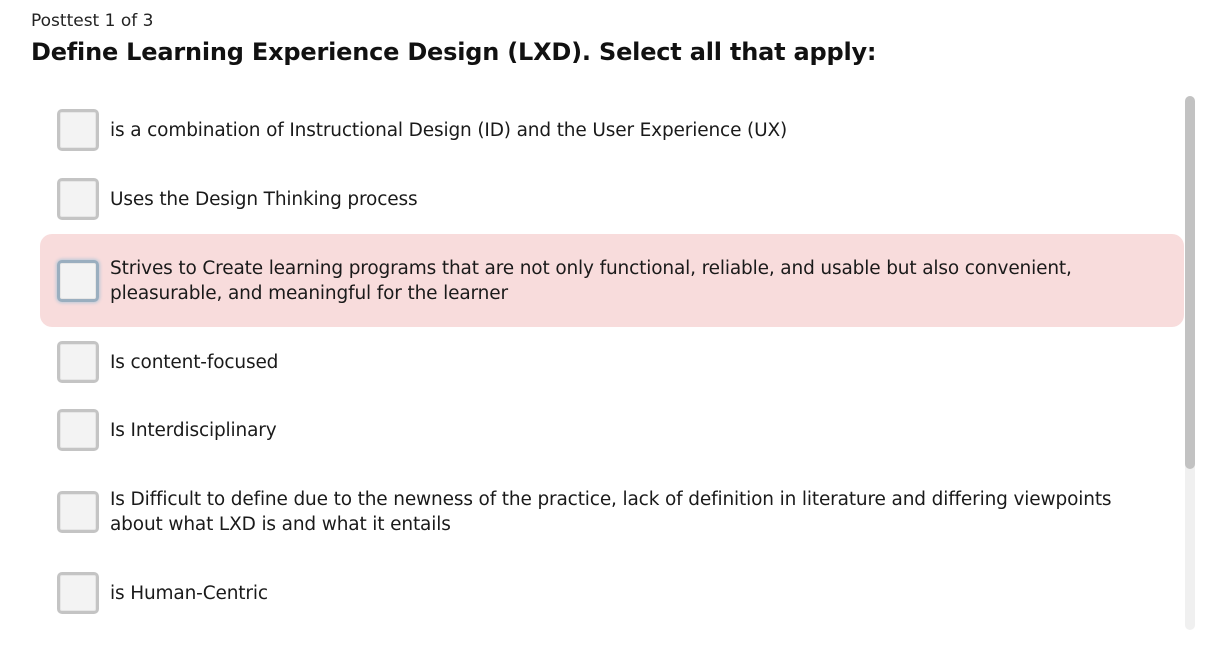 The image size is (1211, 656). Describe the element at coordinates (264, 199) in the screenshot. I see `answer-label-2: Uses the Design Thinking process` at that location.